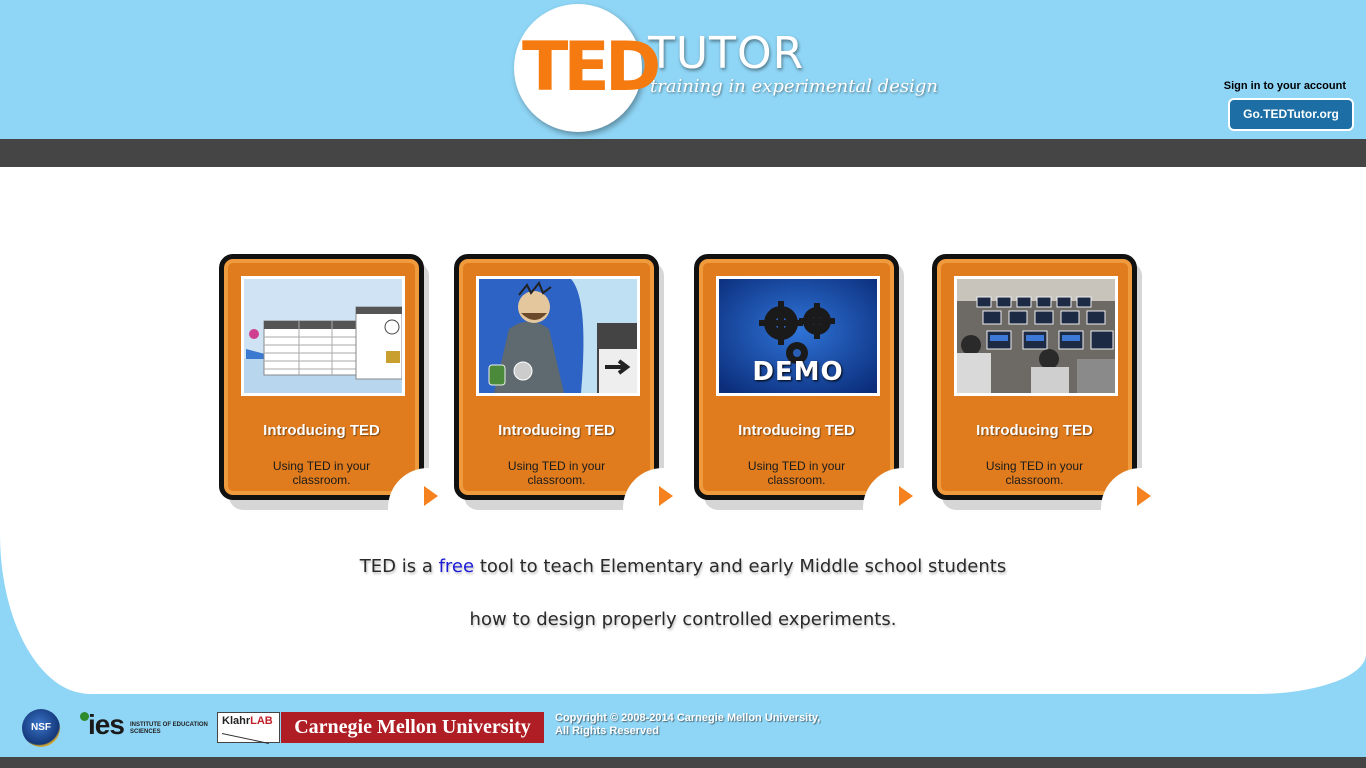 This screenshot has height=768, width=1366. Describe the element at coordinates (261, 721) in the screenshot. I see `klahr-lab-suffix: LAB` at that location.